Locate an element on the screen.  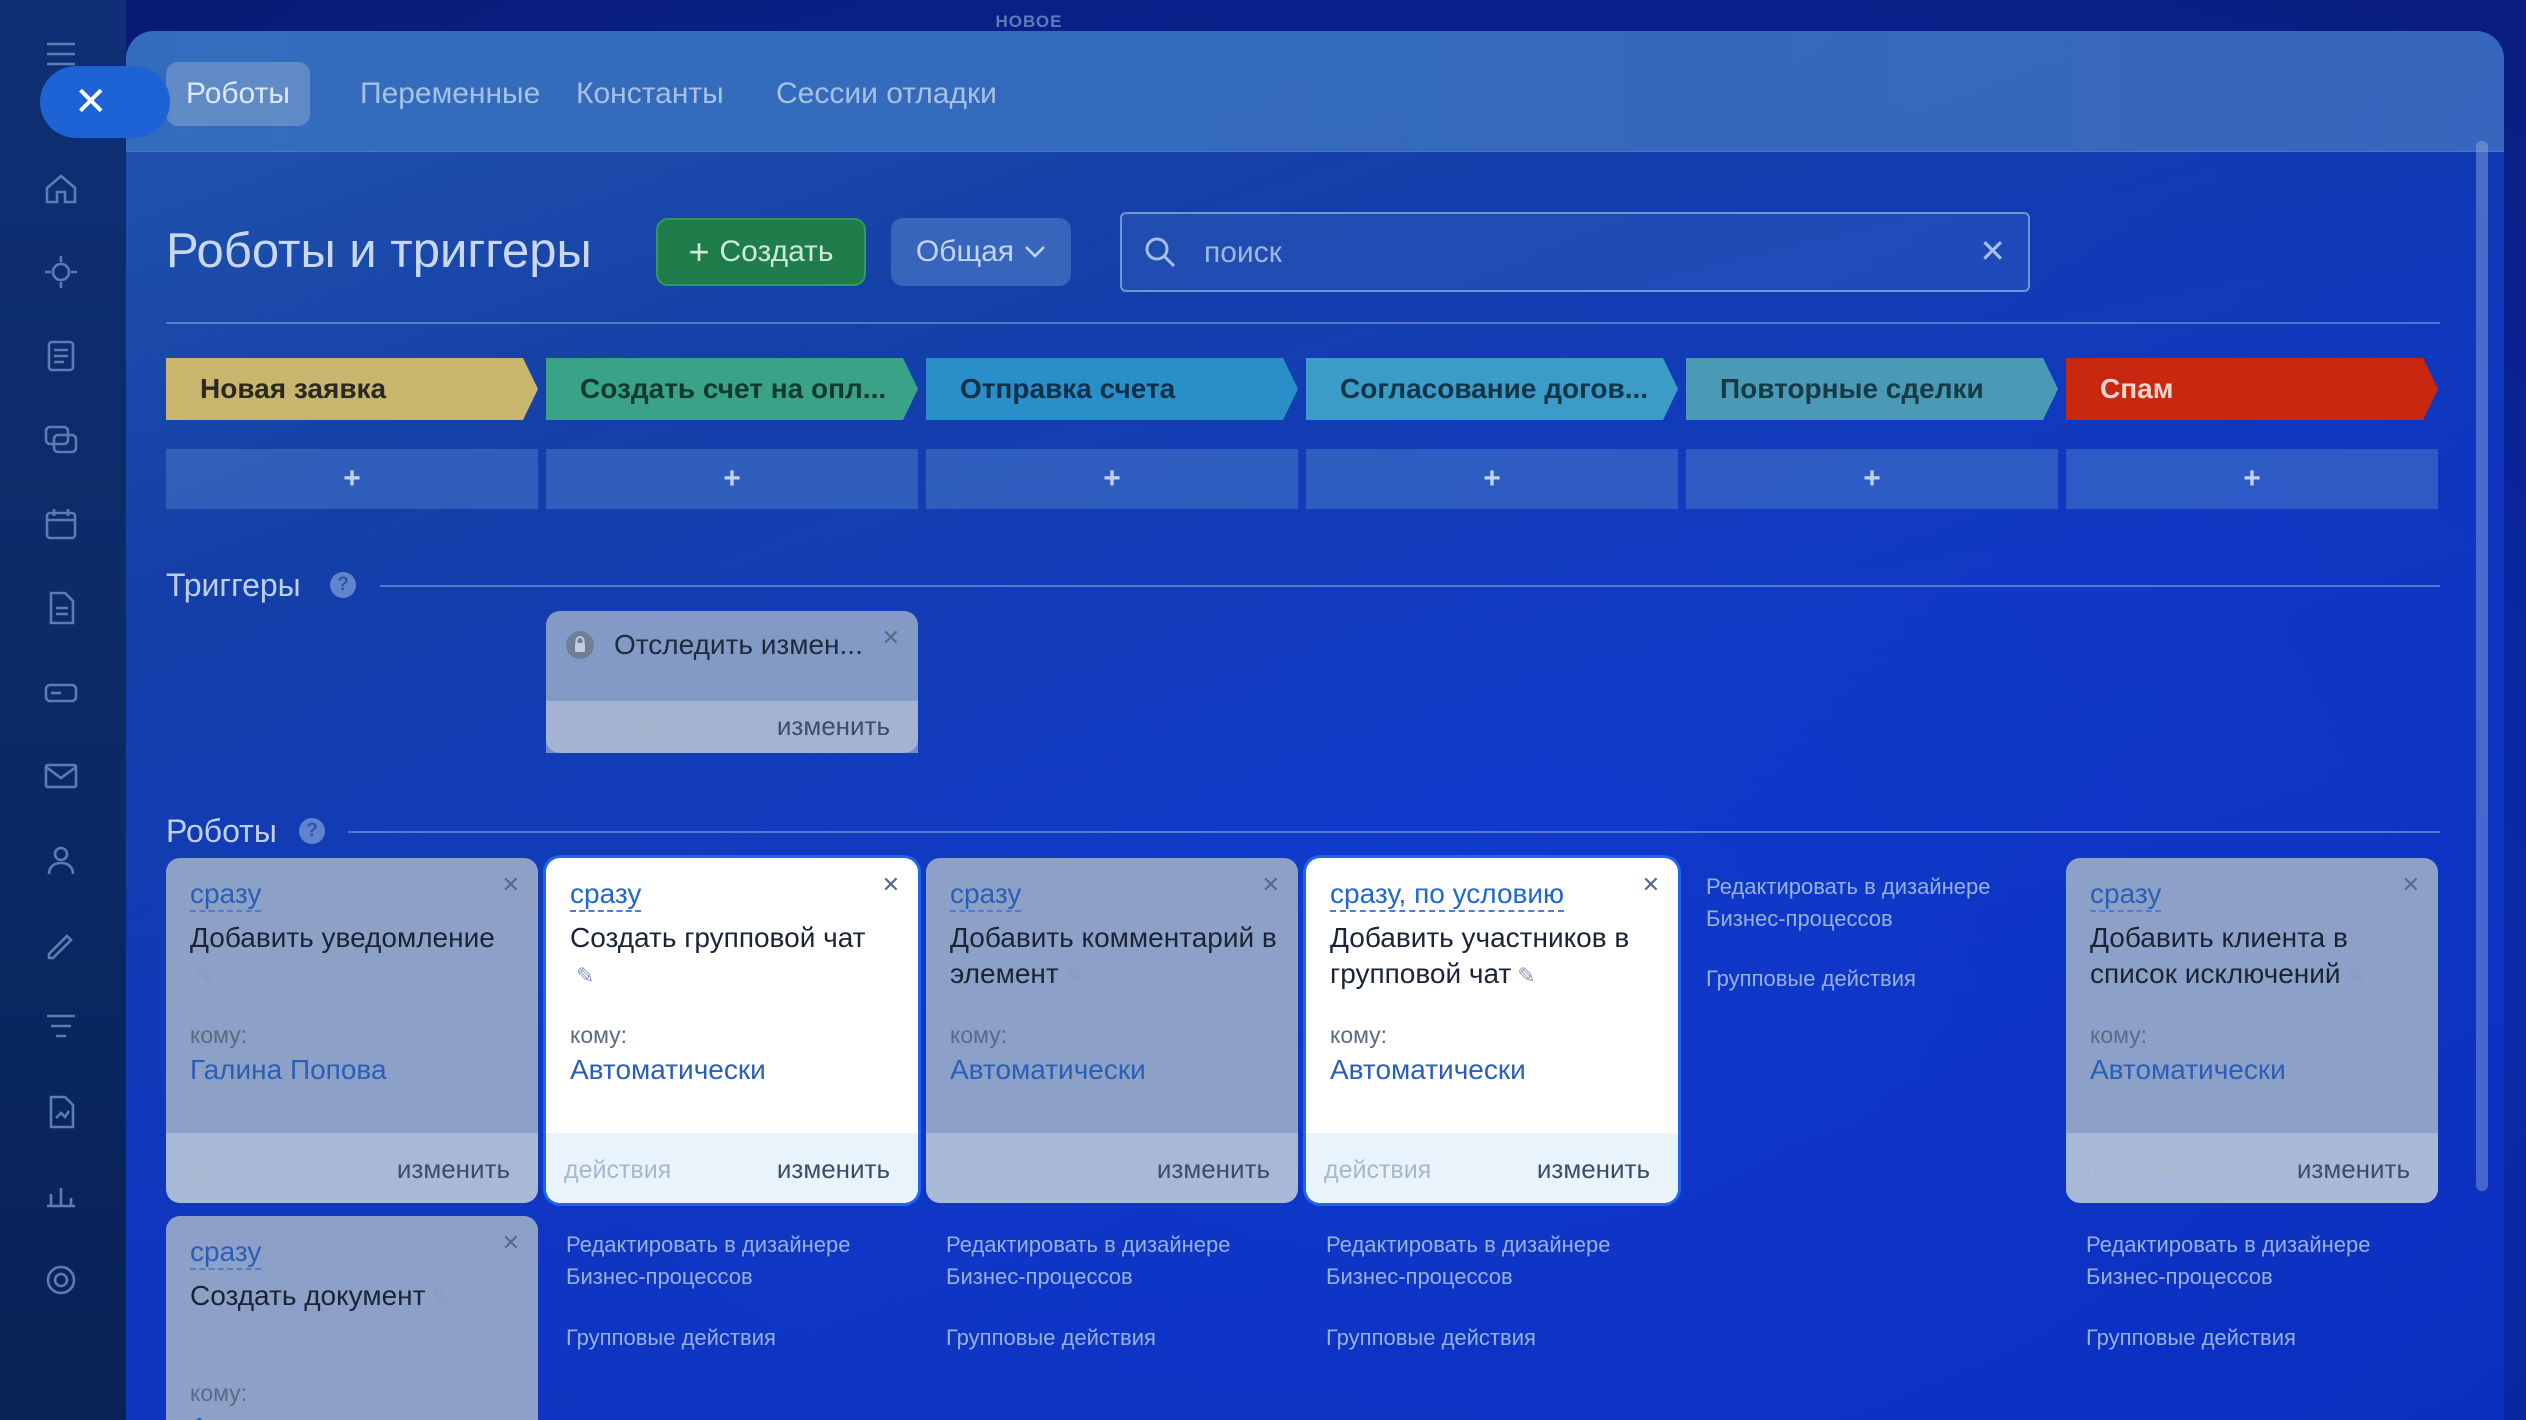
trigger-edit-link: изменить is located at coordinates (833, 726).